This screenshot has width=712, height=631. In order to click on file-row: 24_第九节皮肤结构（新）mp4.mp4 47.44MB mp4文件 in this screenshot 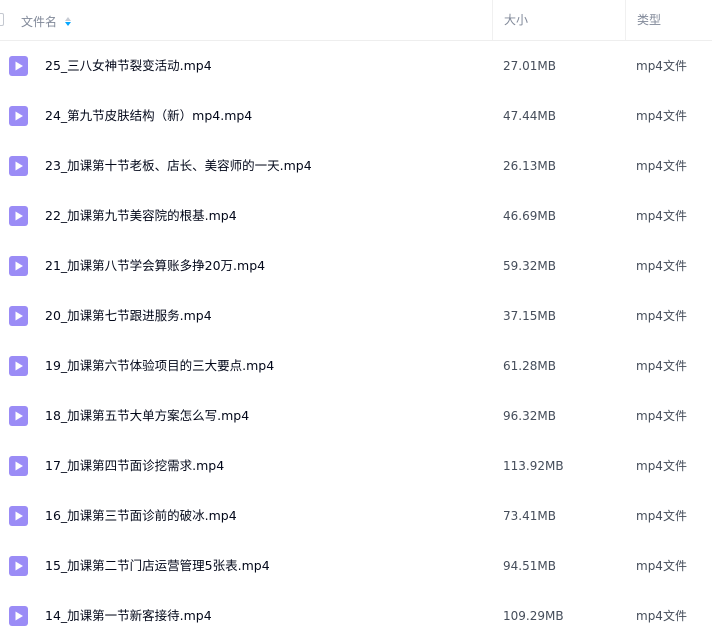, I will do `click(356, 116)`.